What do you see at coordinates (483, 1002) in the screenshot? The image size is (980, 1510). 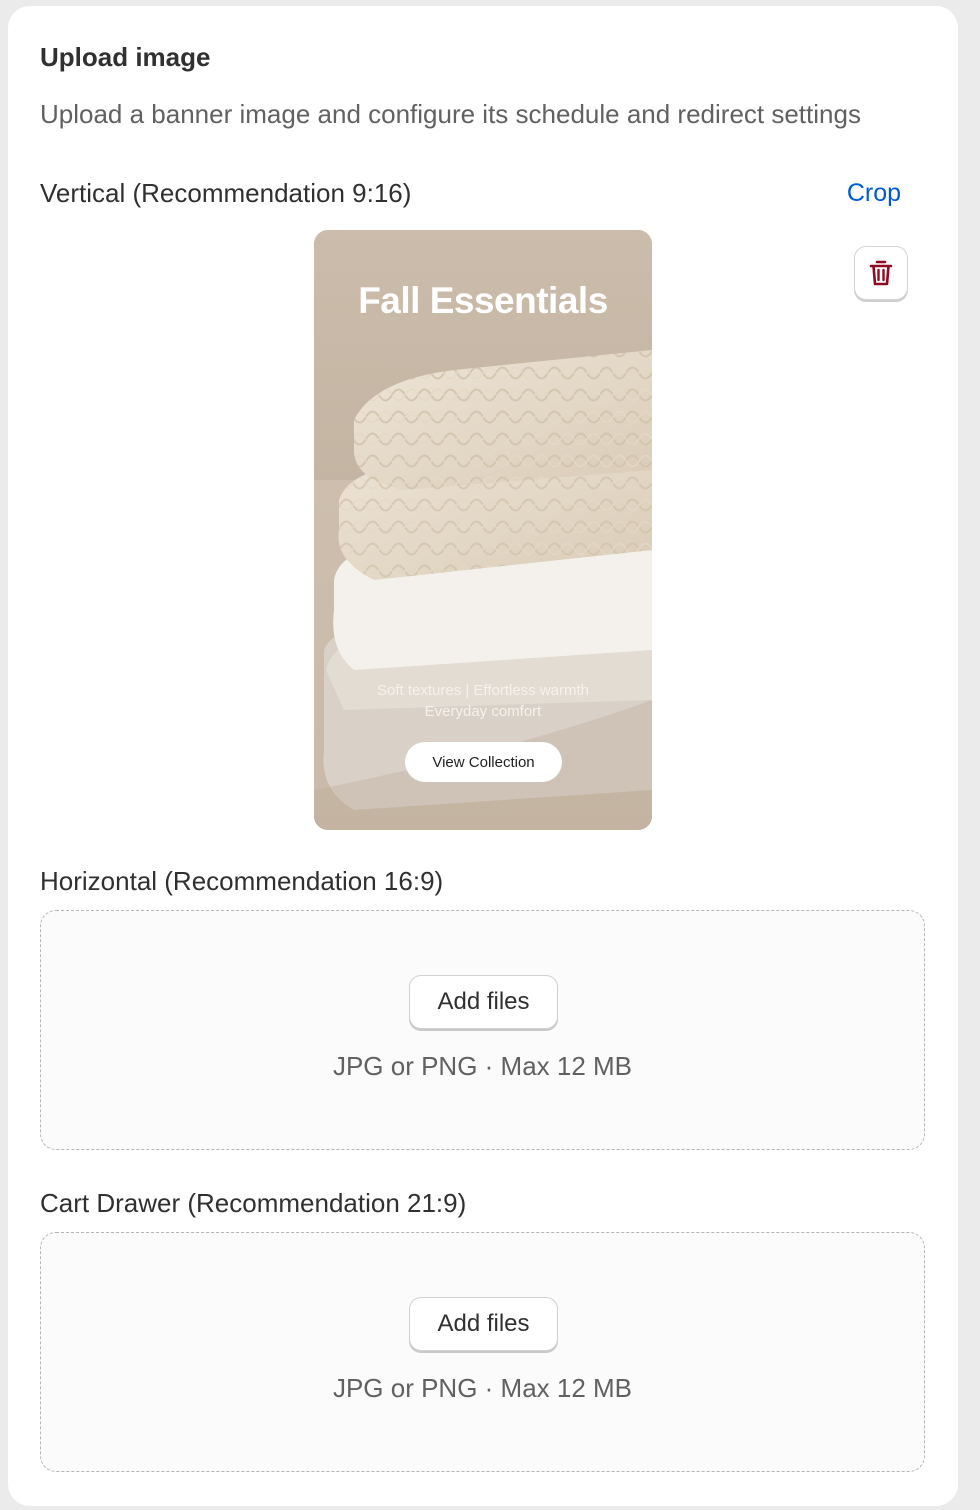 I see `horizontal-add-files-button: Add files` at bounding box center [483, 1002].